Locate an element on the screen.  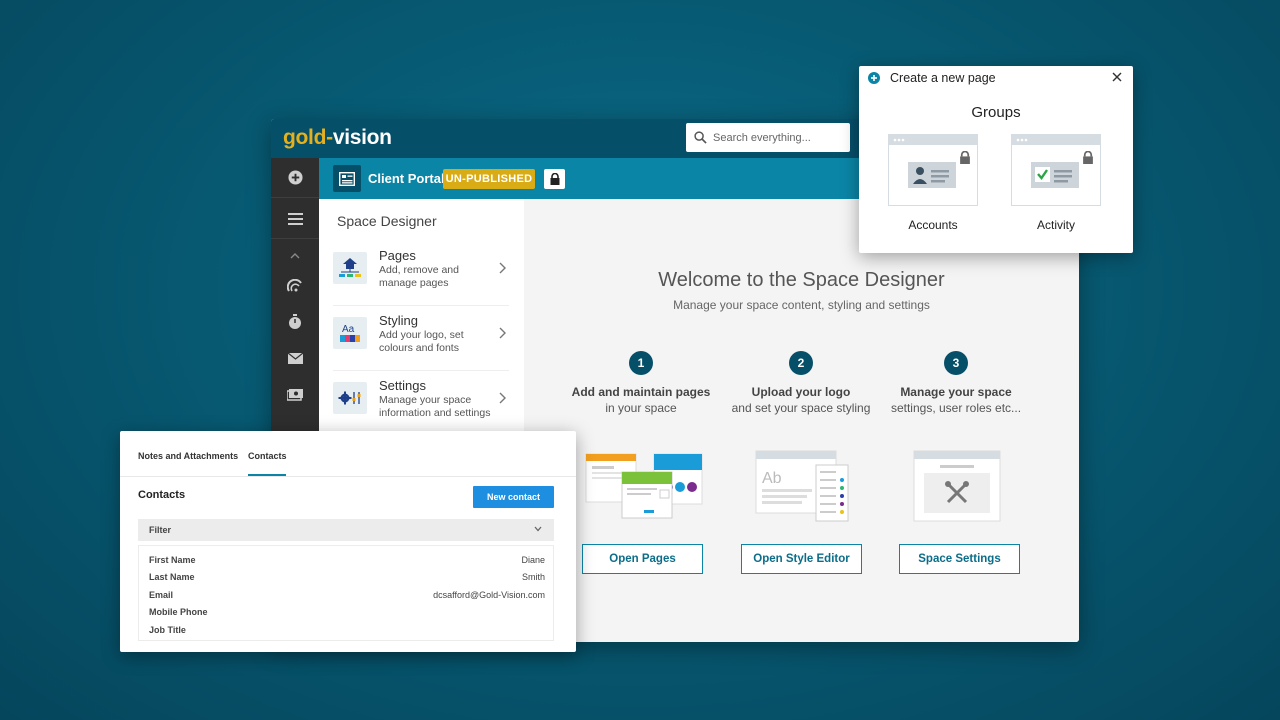
detail-value: Diane is located at coordinates (533, 560).